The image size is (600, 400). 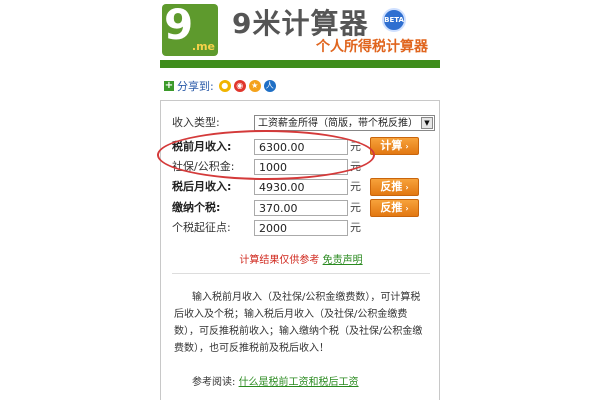 What do you see at coordinates (239, 86) in the screenshot?
I see `weibo-icon: ◉` at bounding box center [239, 86].